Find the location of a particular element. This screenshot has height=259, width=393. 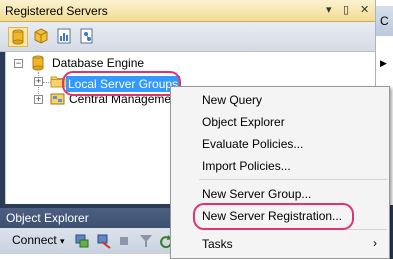

auto-hide-pin-button: ▯ is located at coordinates (346, 10).